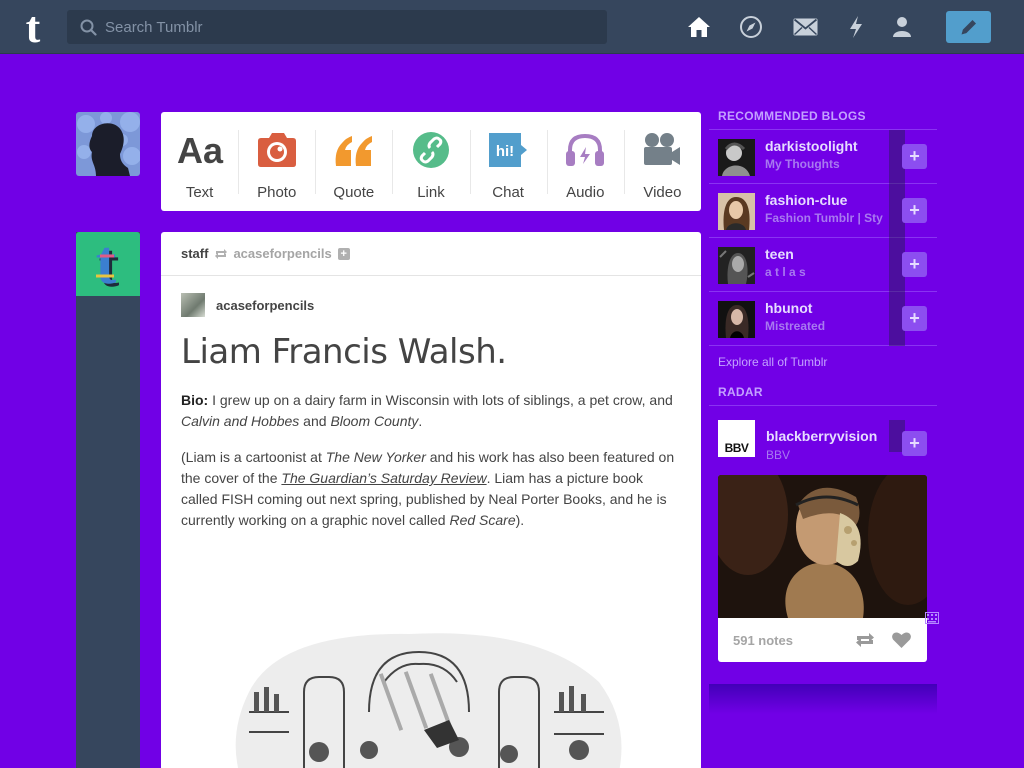 Image resolution: width=1024 pixels, height=768 pixels. What do you see at coordinates (795, 326) in the screenshot?
I see `blog-description: Mistreated` at bounding box center [795, 326].